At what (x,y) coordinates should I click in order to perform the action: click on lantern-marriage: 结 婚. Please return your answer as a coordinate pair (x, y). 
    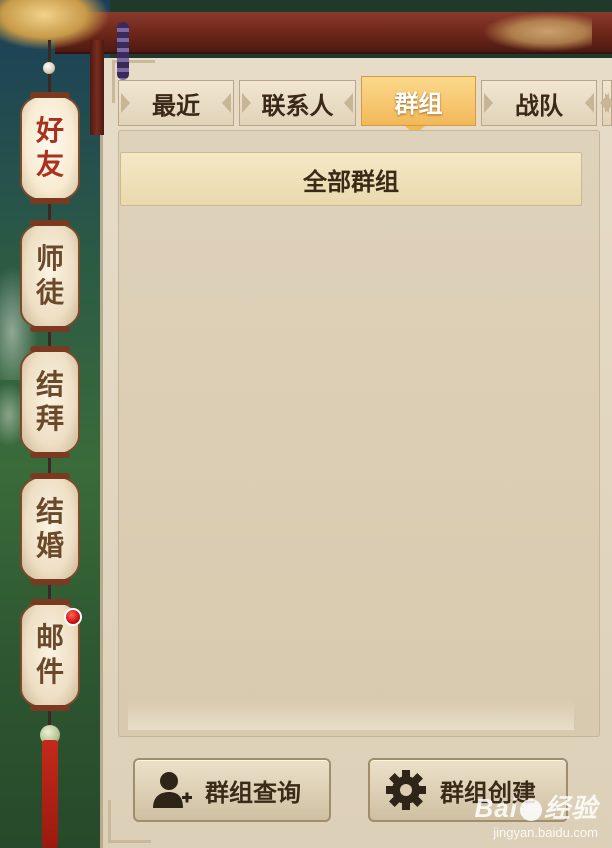
    Looking at the image, I should click on (50, 529).